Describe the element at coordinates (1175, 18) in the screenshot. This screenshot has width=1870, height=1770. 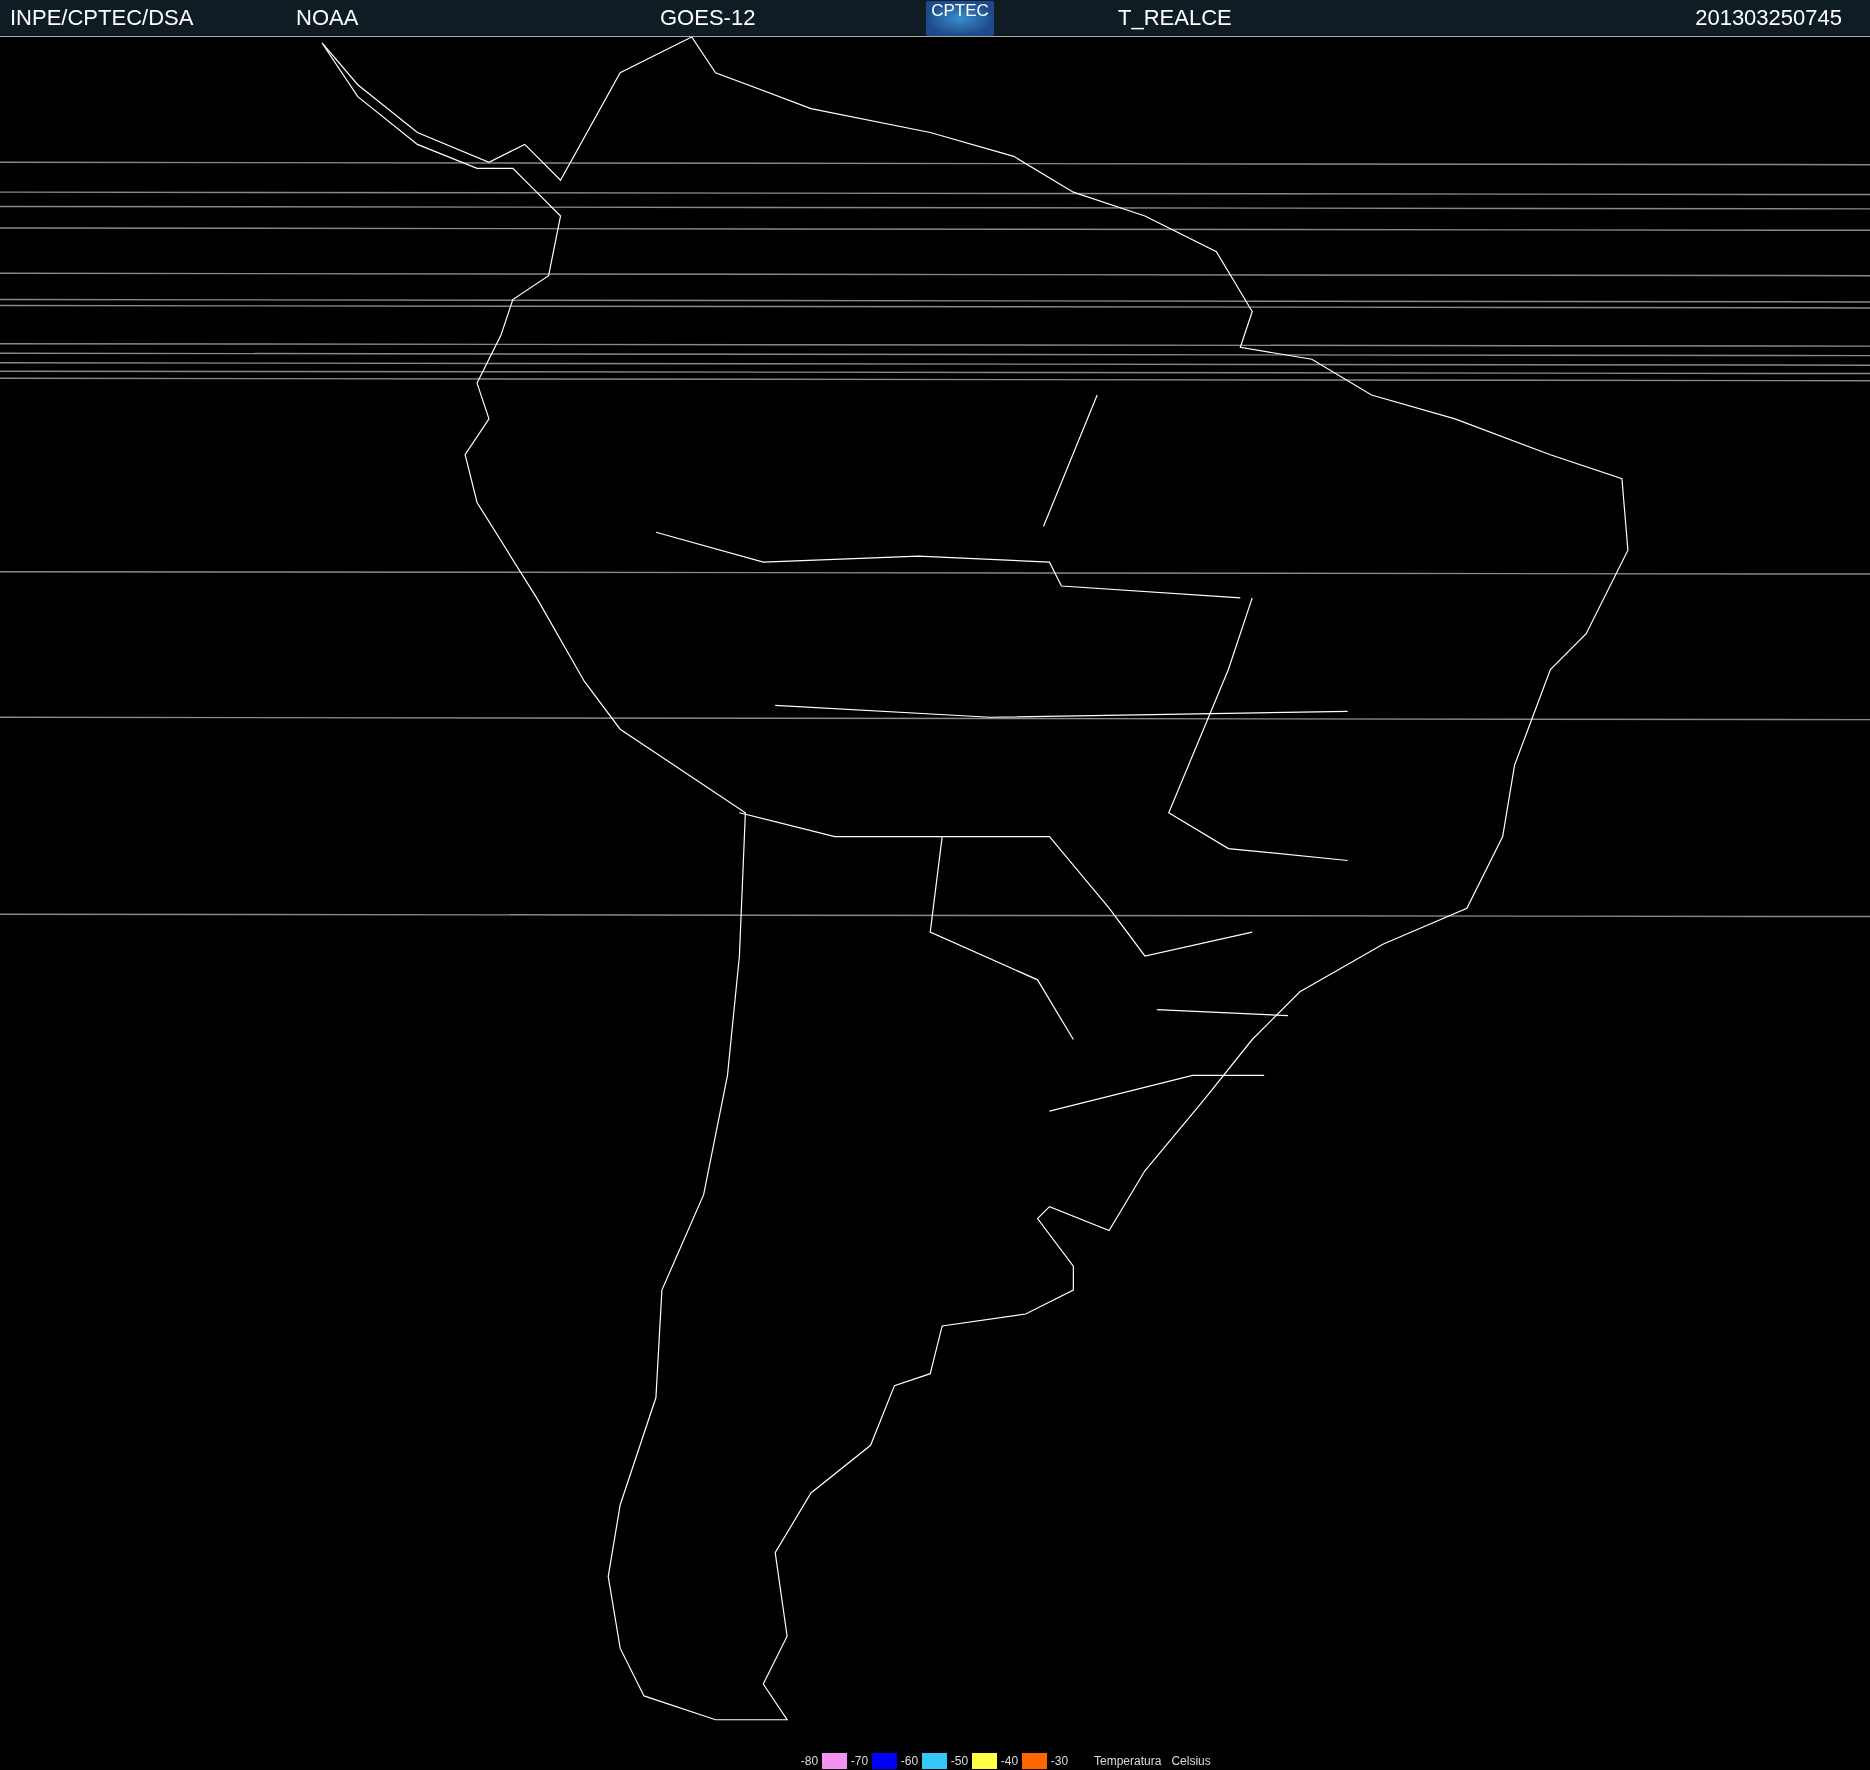
I see `product-label: T_REALCE` at that location.